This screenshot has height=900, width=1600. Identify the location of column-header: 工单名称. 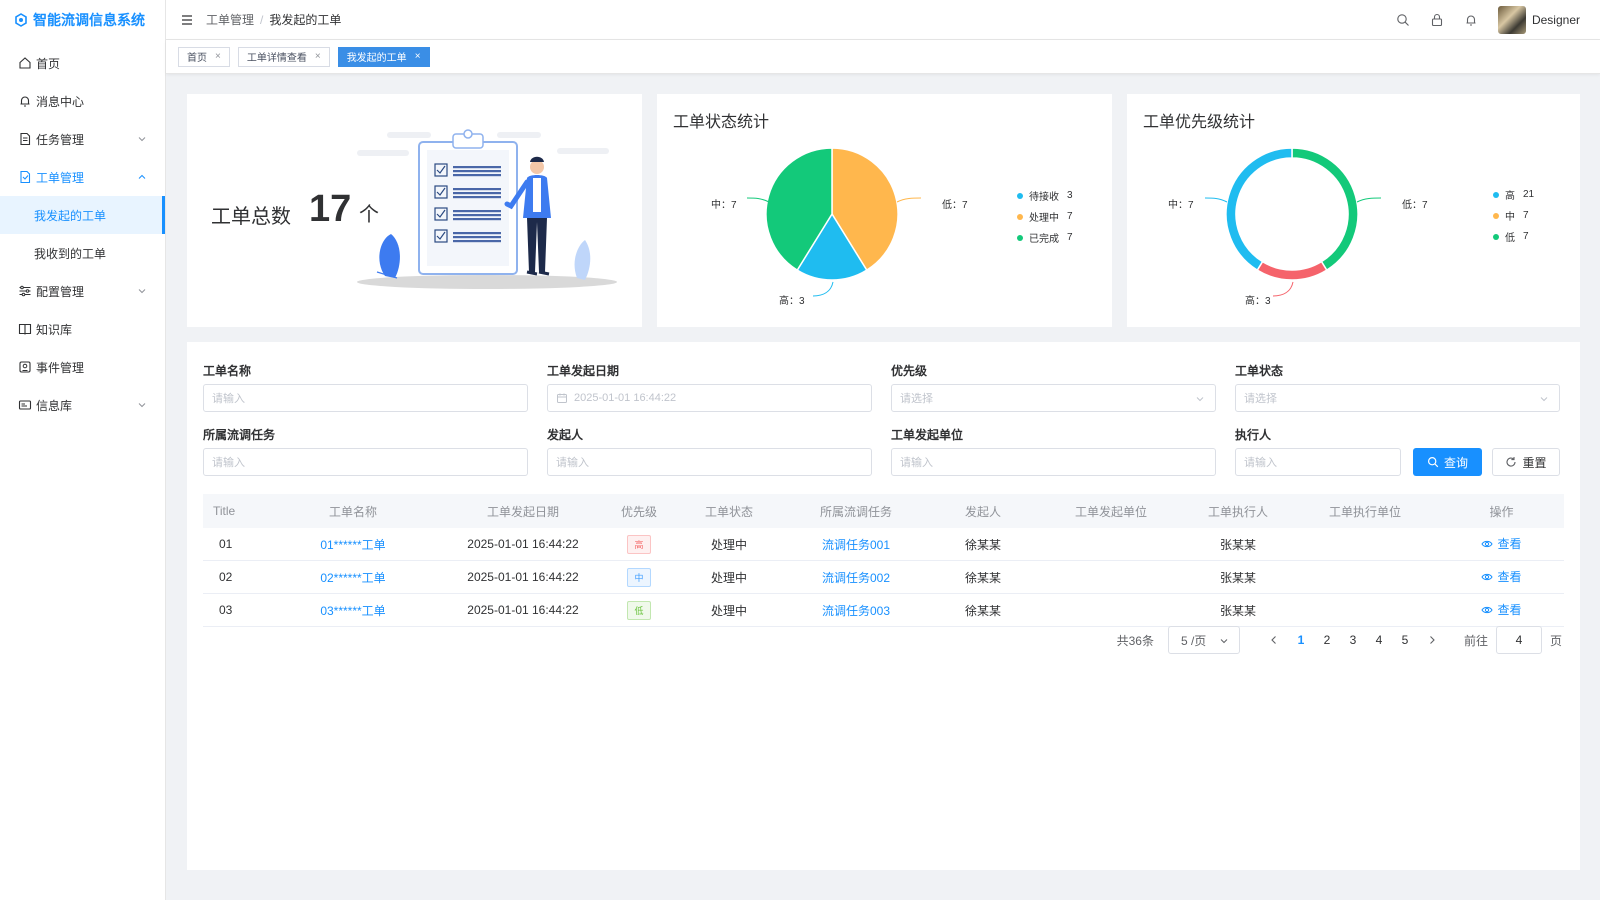
(352, 511).